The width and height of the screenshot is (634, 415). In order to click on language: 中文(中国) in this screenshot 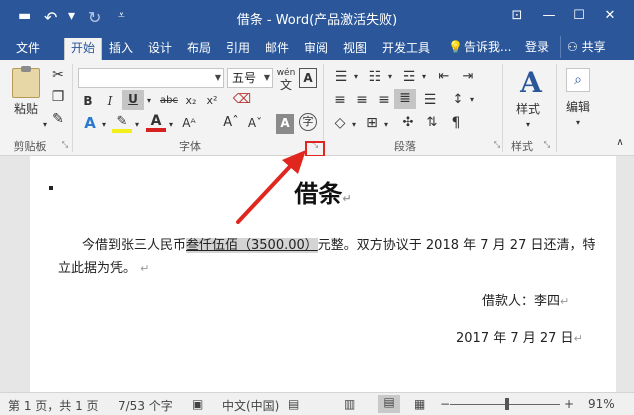, I will do `click(250, 405)`.